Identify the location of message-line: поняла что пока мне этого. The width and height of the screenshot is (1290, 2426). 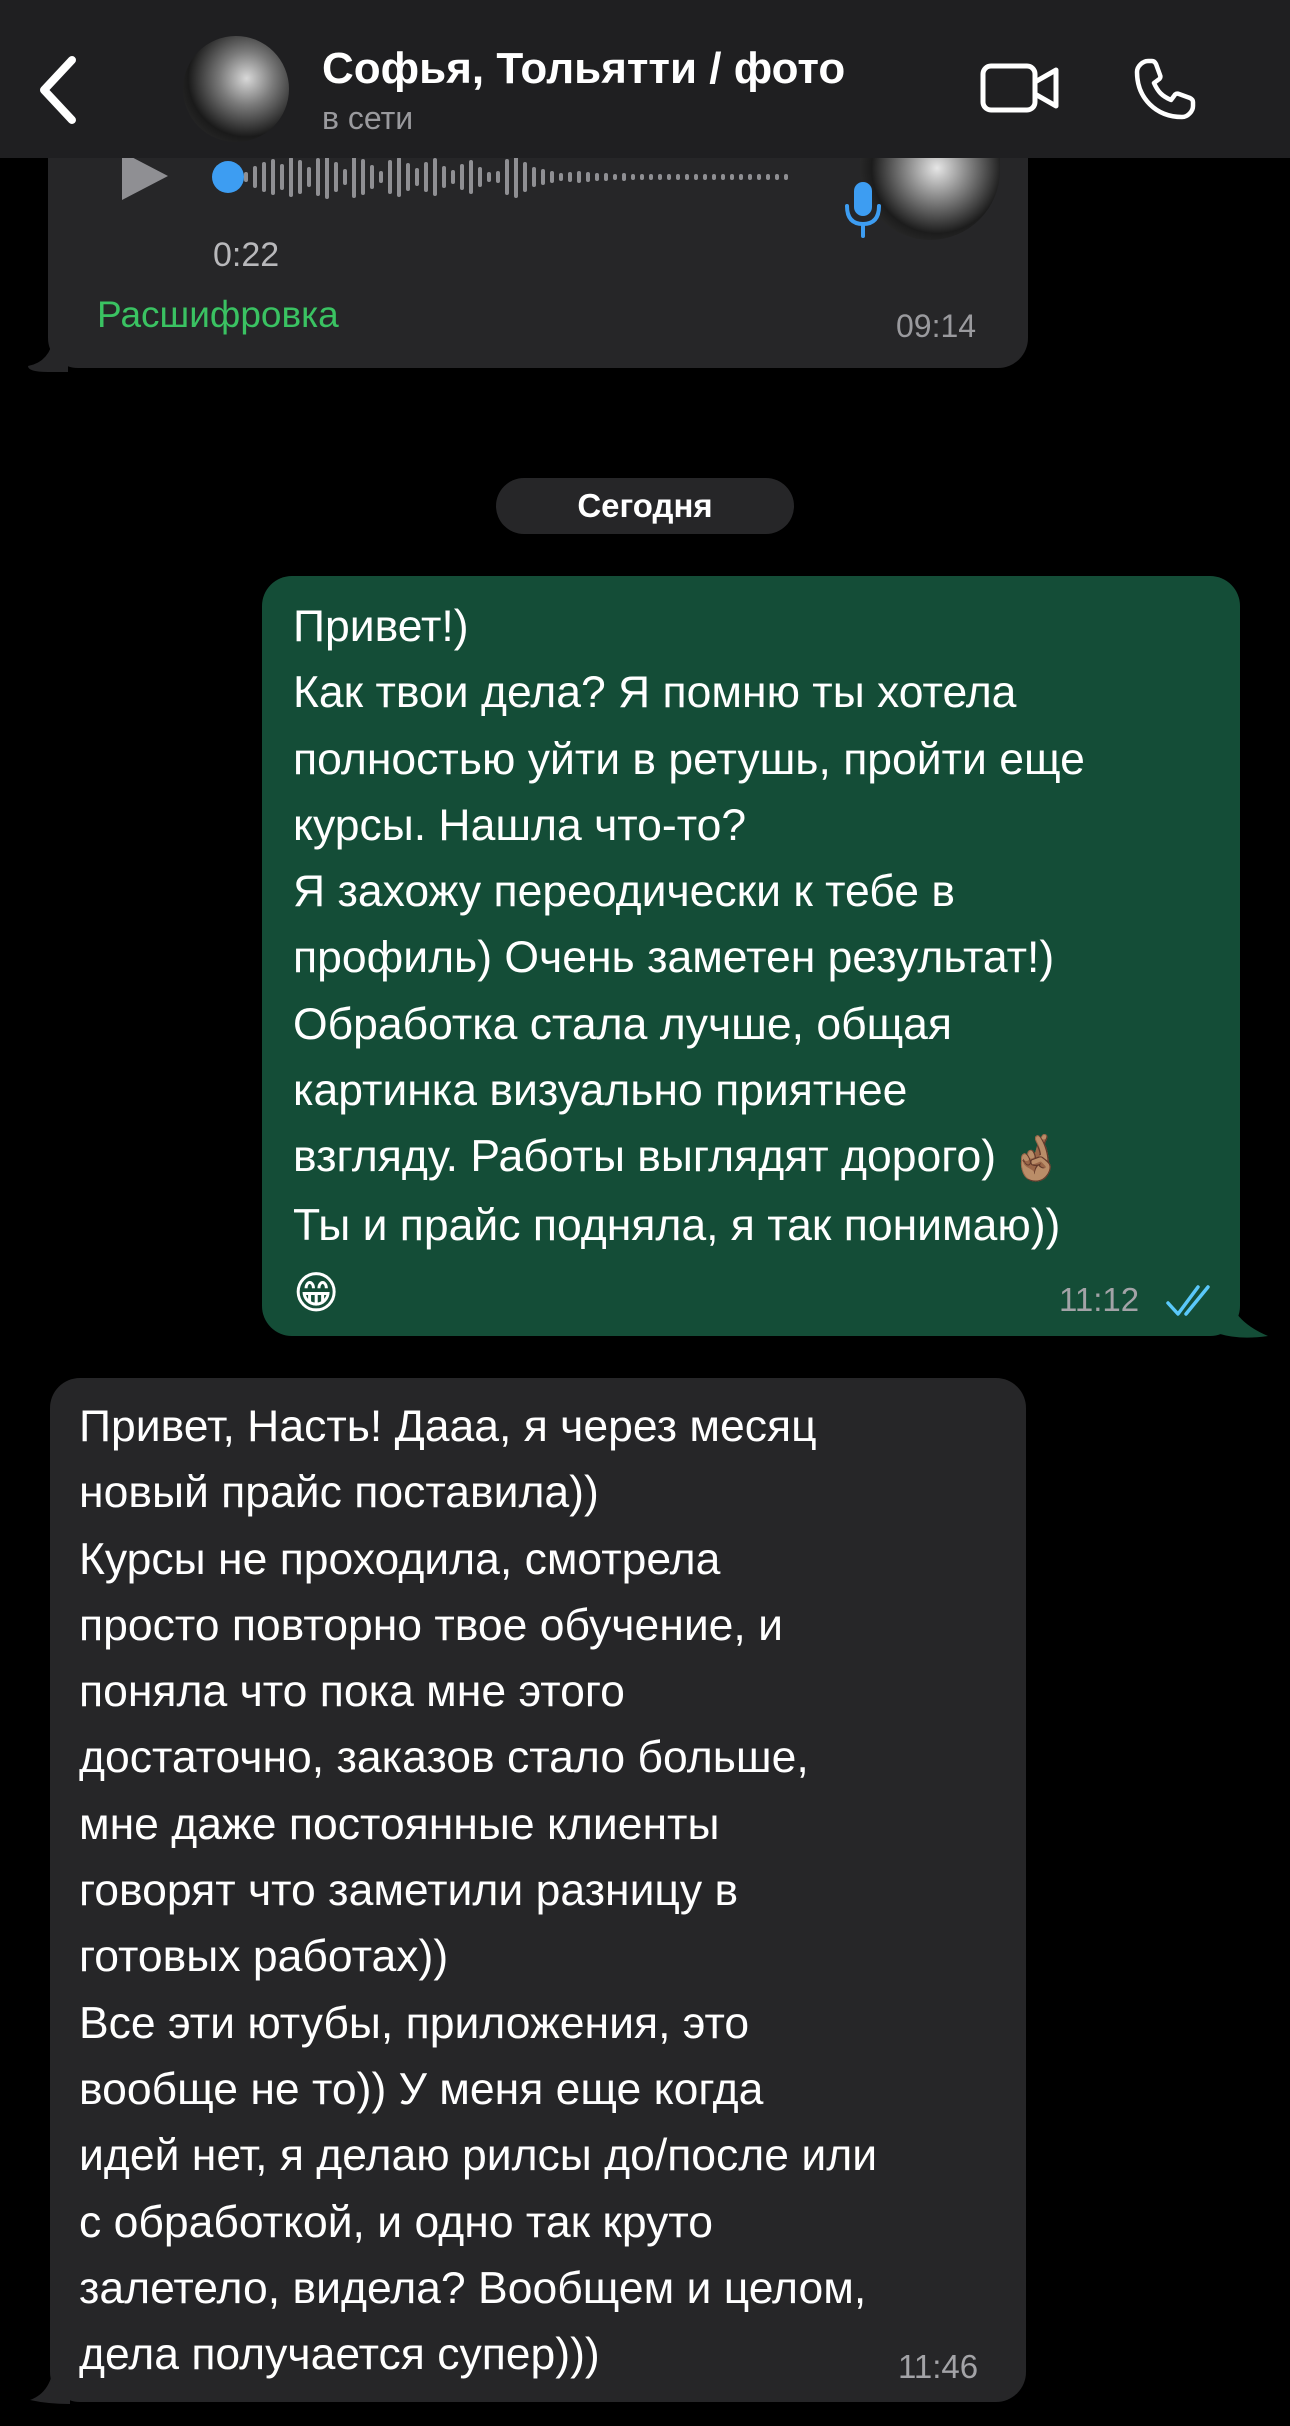
(352, 1692).